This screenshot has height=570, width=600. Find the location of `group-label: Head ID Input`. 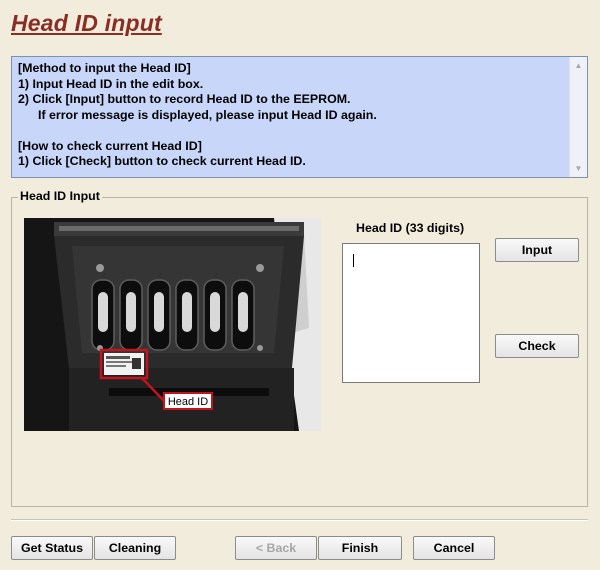

group-label: Head ID Input is located at coordinates (60, 196).